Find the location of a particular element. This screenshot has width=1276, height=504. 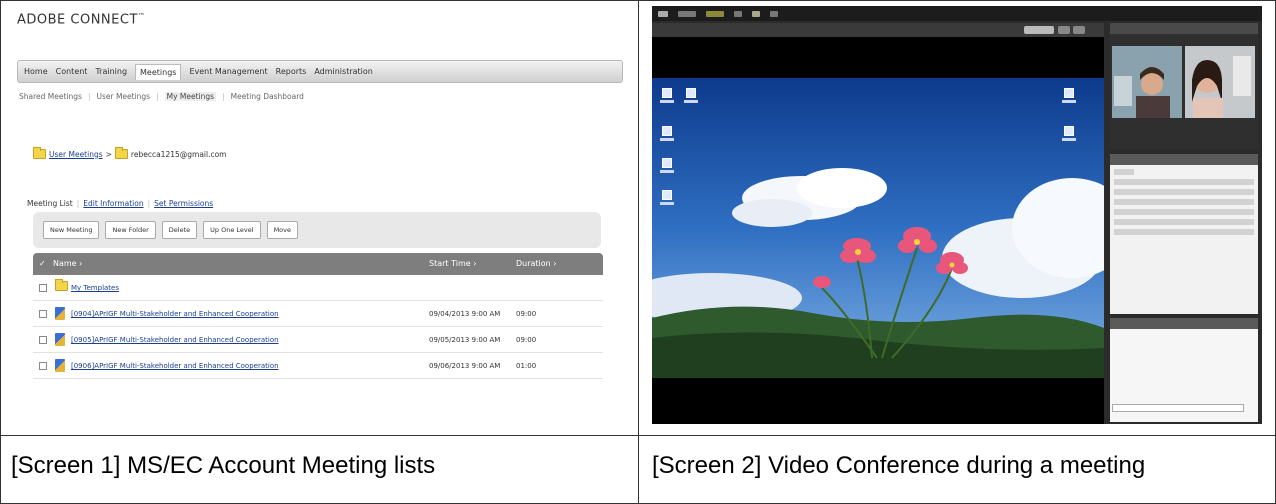

nav-administration: Administration is located at coordinates (343, 71).